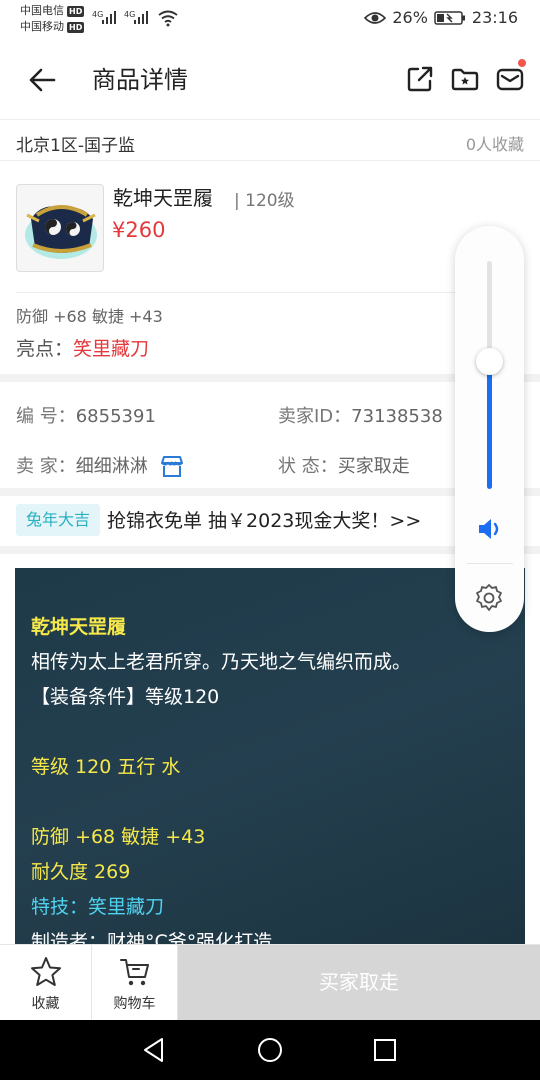 Image resolution: width=540 pixels, height=1080 pixels. What do you see at coordinates (45, 971) in the screenshot?
I see `star-icon` at bounding box center [45, 971].